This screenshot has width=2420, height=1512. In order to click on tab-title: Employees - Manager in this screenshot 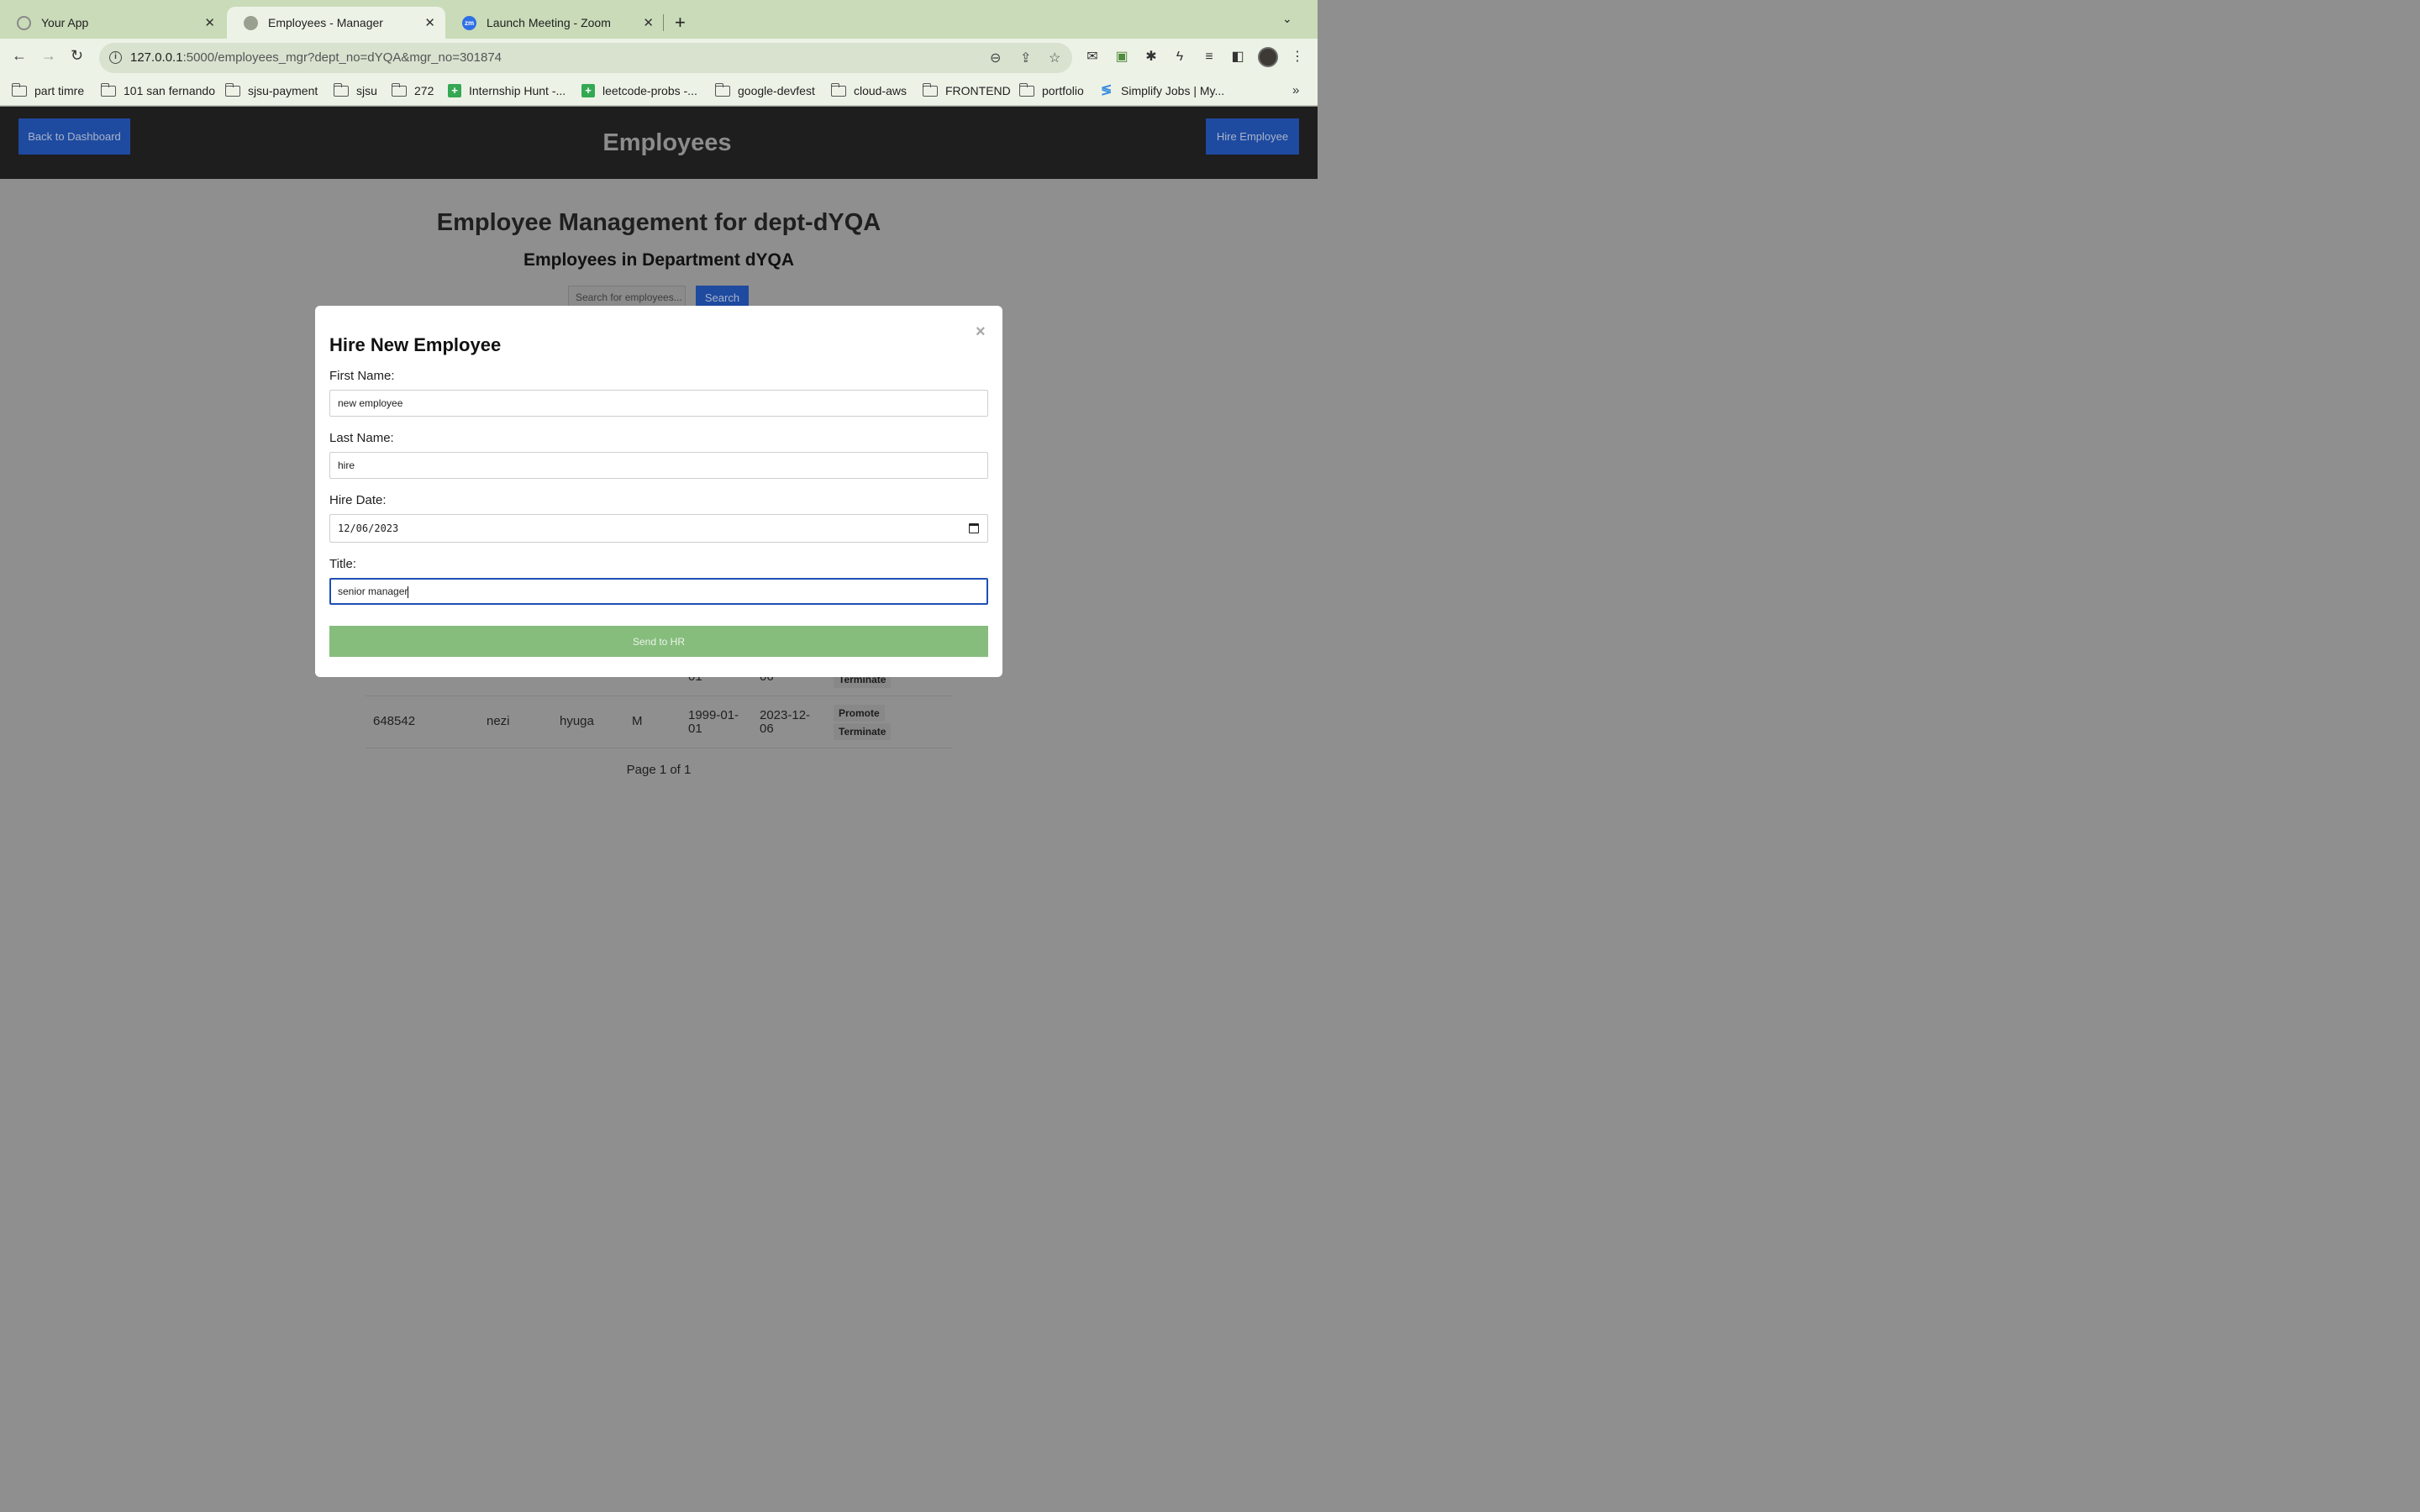, I will do `click(325, 22)`.